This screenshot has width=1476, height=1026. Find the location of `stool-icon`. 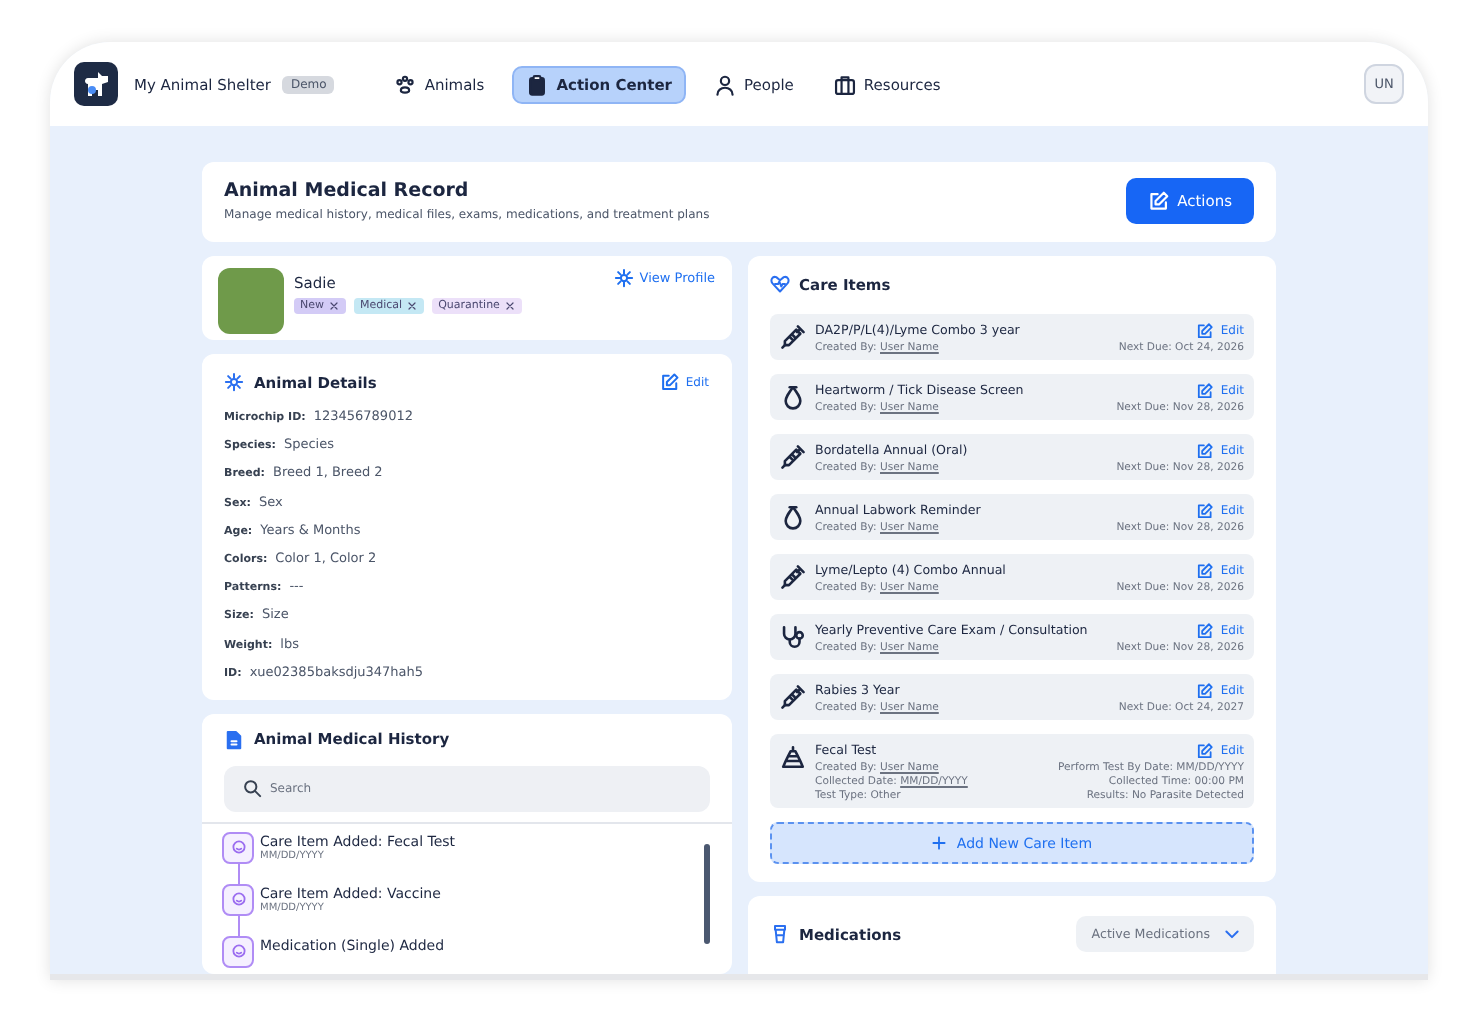

stool-icon is located at coordinates (792, 757).